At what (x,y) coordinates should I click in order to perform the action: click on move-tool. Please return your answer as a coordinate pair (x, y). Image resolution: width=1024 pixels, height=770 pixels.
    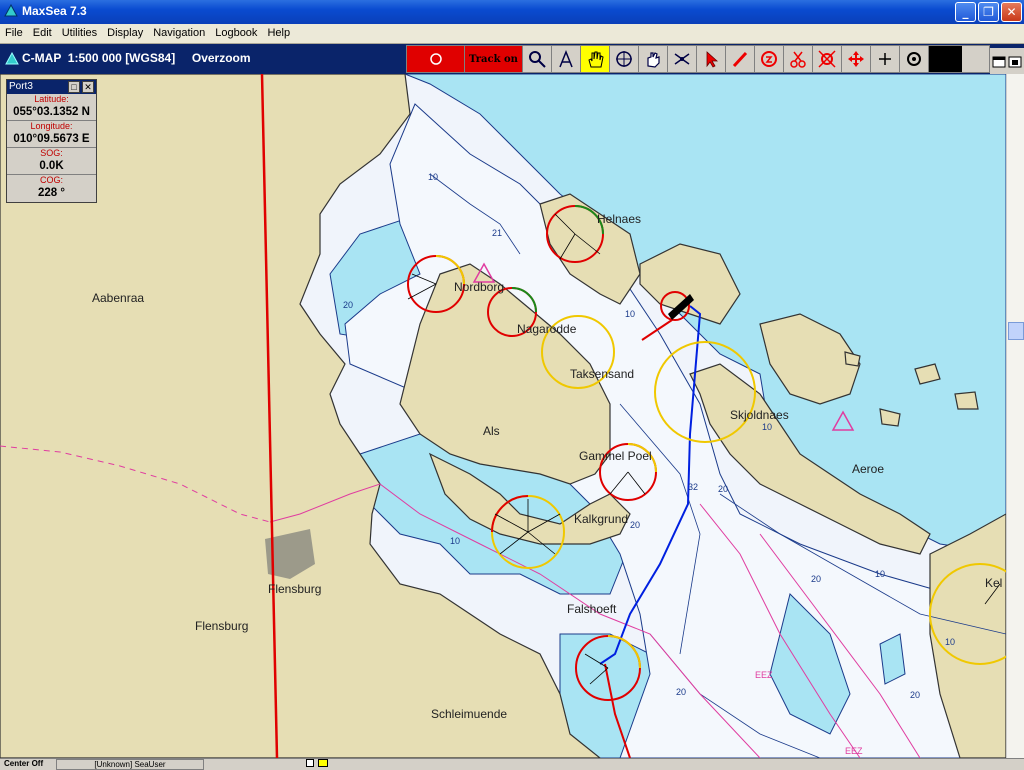
    Looking at the image, I should click on (856, 59).